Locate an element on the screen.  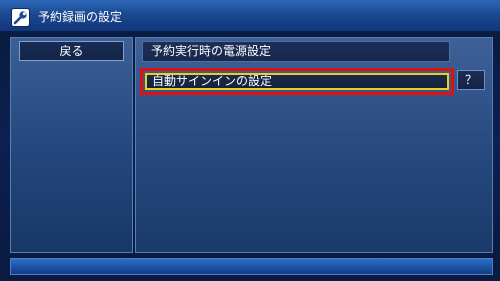
auto-signin-setting-item: 自動サインインの設定 is located at coordinates (297, 81).